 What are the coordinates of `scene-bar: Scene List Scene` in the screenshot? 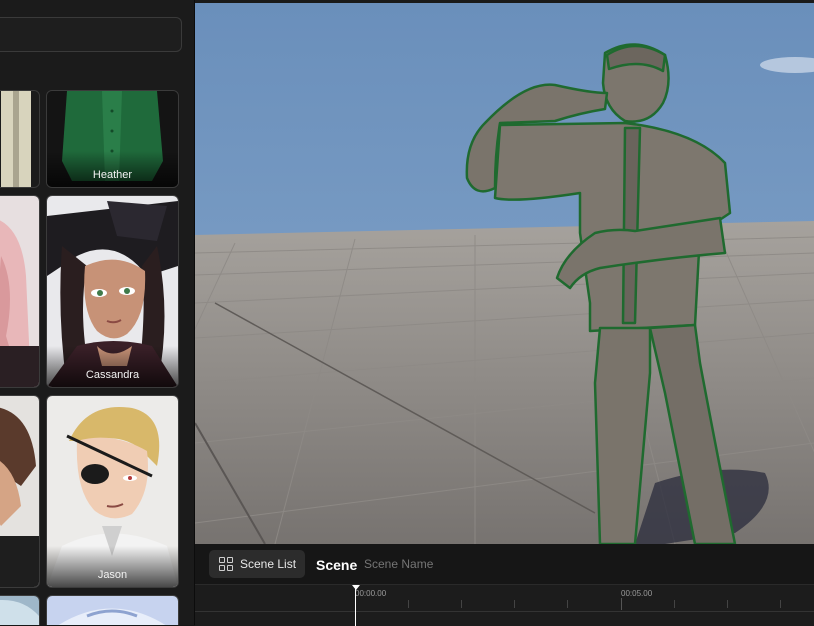 It's located at (504, 564).